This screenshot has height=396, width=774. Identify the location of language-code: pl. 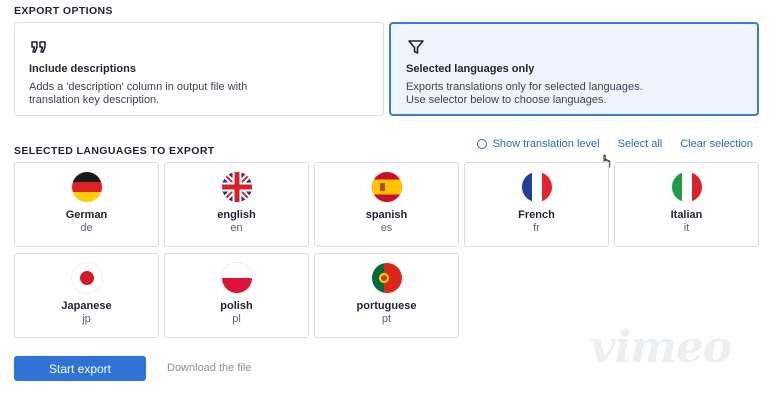
(236, 319).